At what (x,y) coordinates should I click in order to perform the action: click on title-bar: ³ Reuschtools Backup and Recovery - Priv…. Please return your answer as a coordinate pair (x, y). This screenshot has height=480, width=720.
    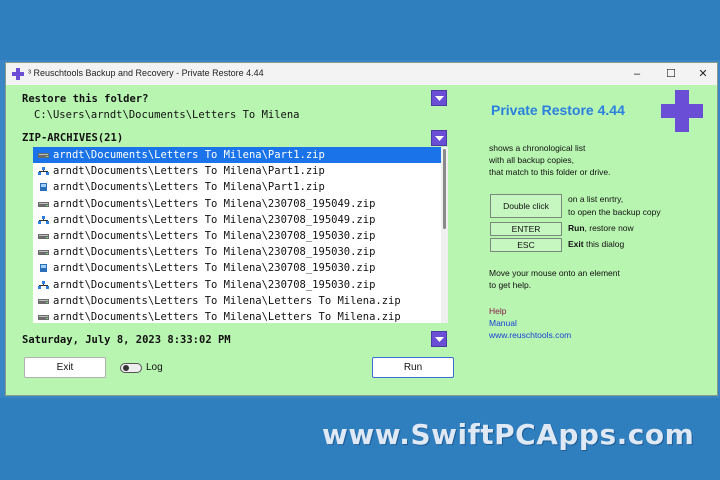
    Looking at the image, I should click on (361, 74).